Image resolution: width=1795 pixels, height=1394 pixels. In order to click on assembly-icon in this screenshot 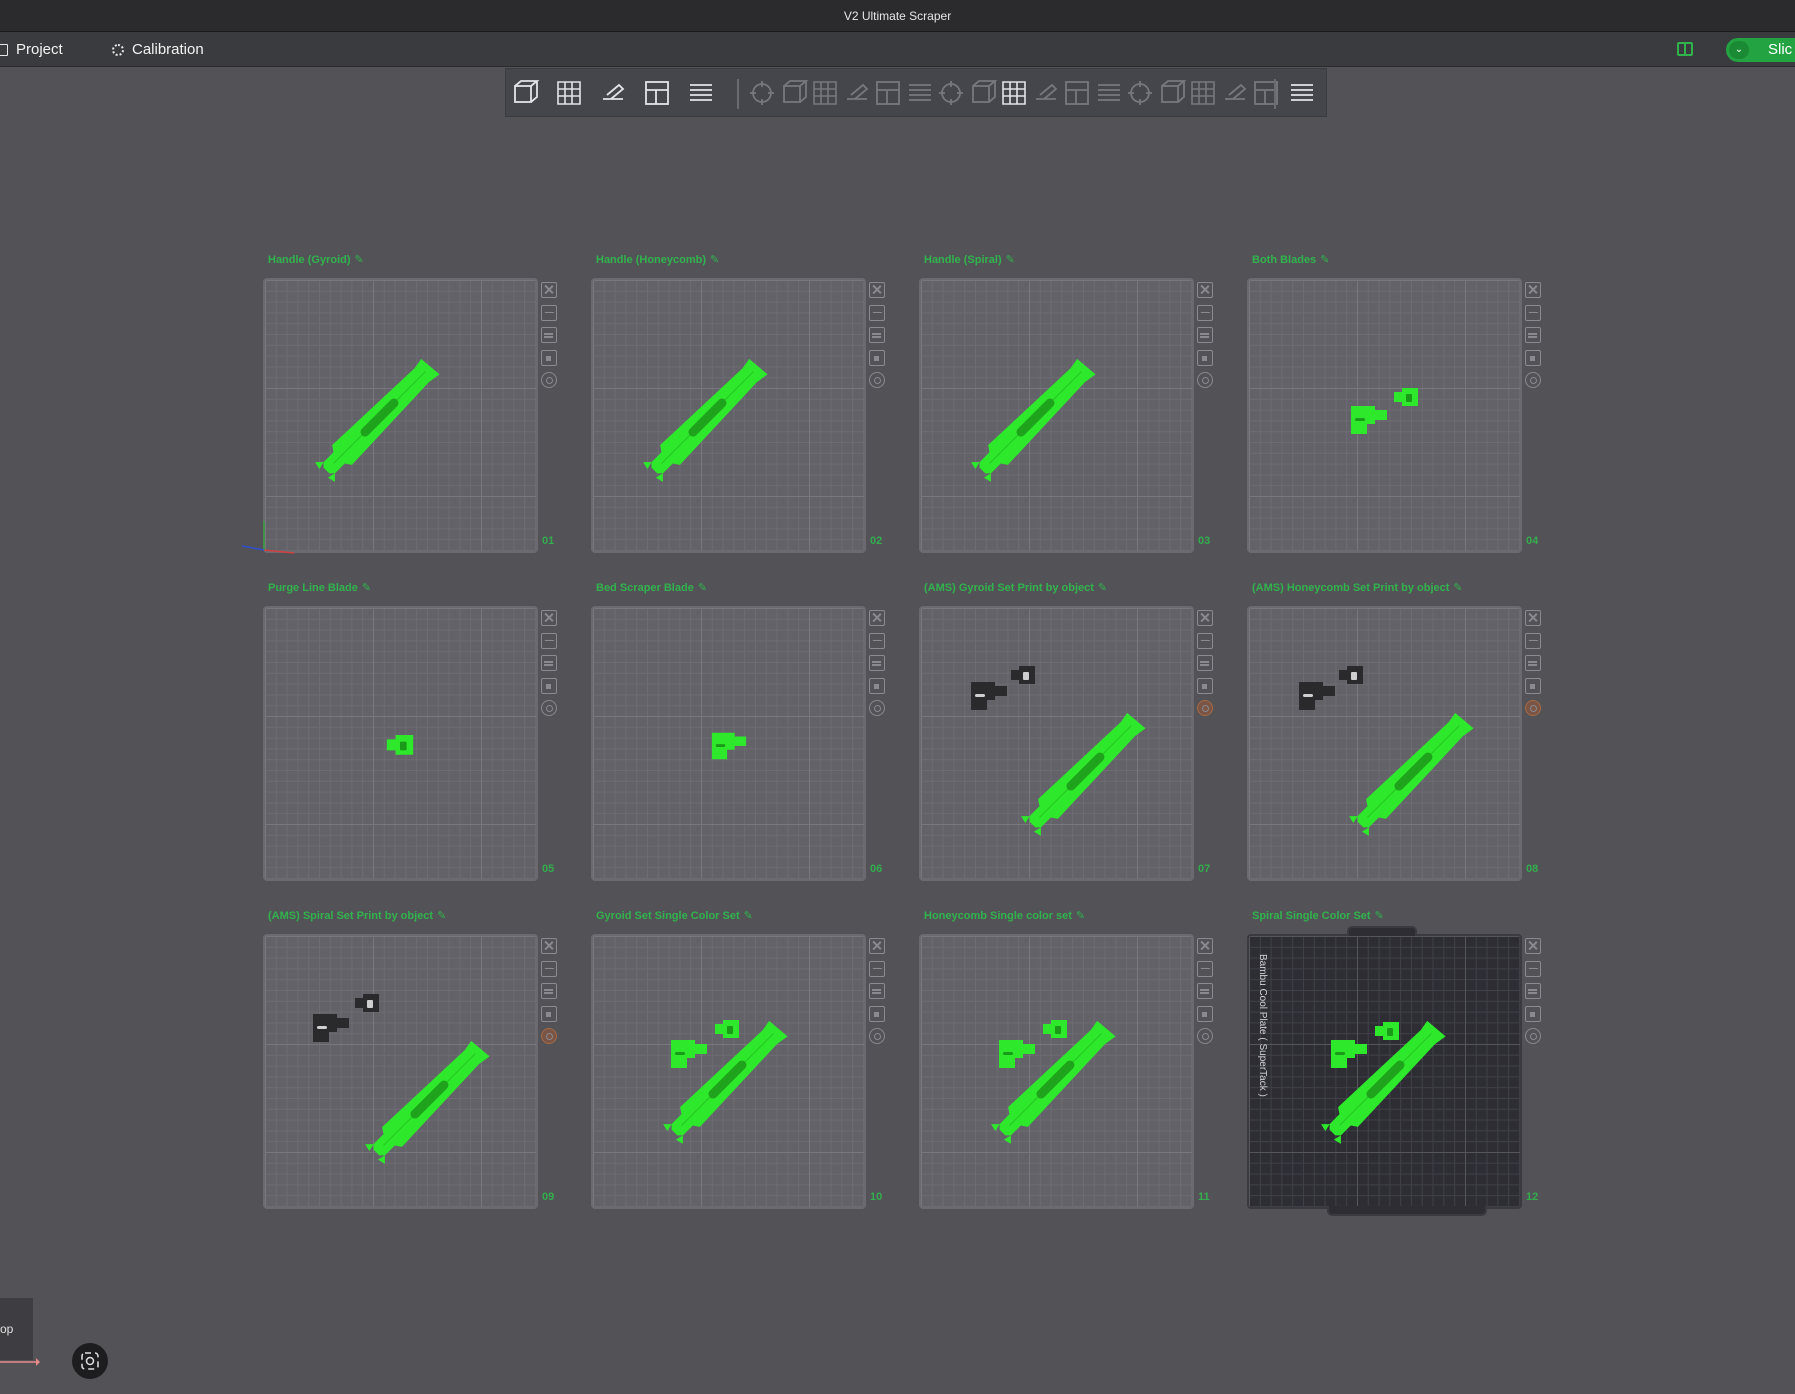, I will do `click(1077, 93)`.